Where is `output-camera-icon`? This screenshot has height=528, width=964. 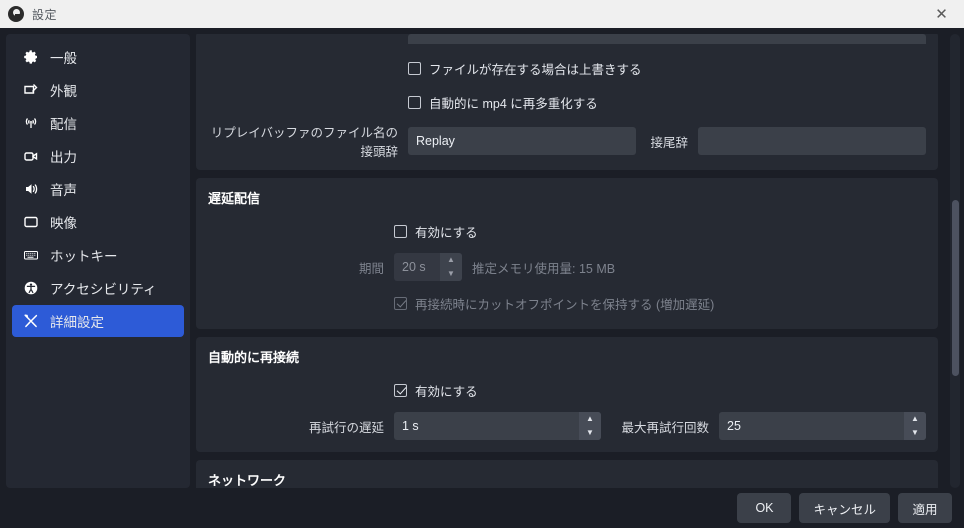
output-camera-icon is located at coordinates (31, 156).